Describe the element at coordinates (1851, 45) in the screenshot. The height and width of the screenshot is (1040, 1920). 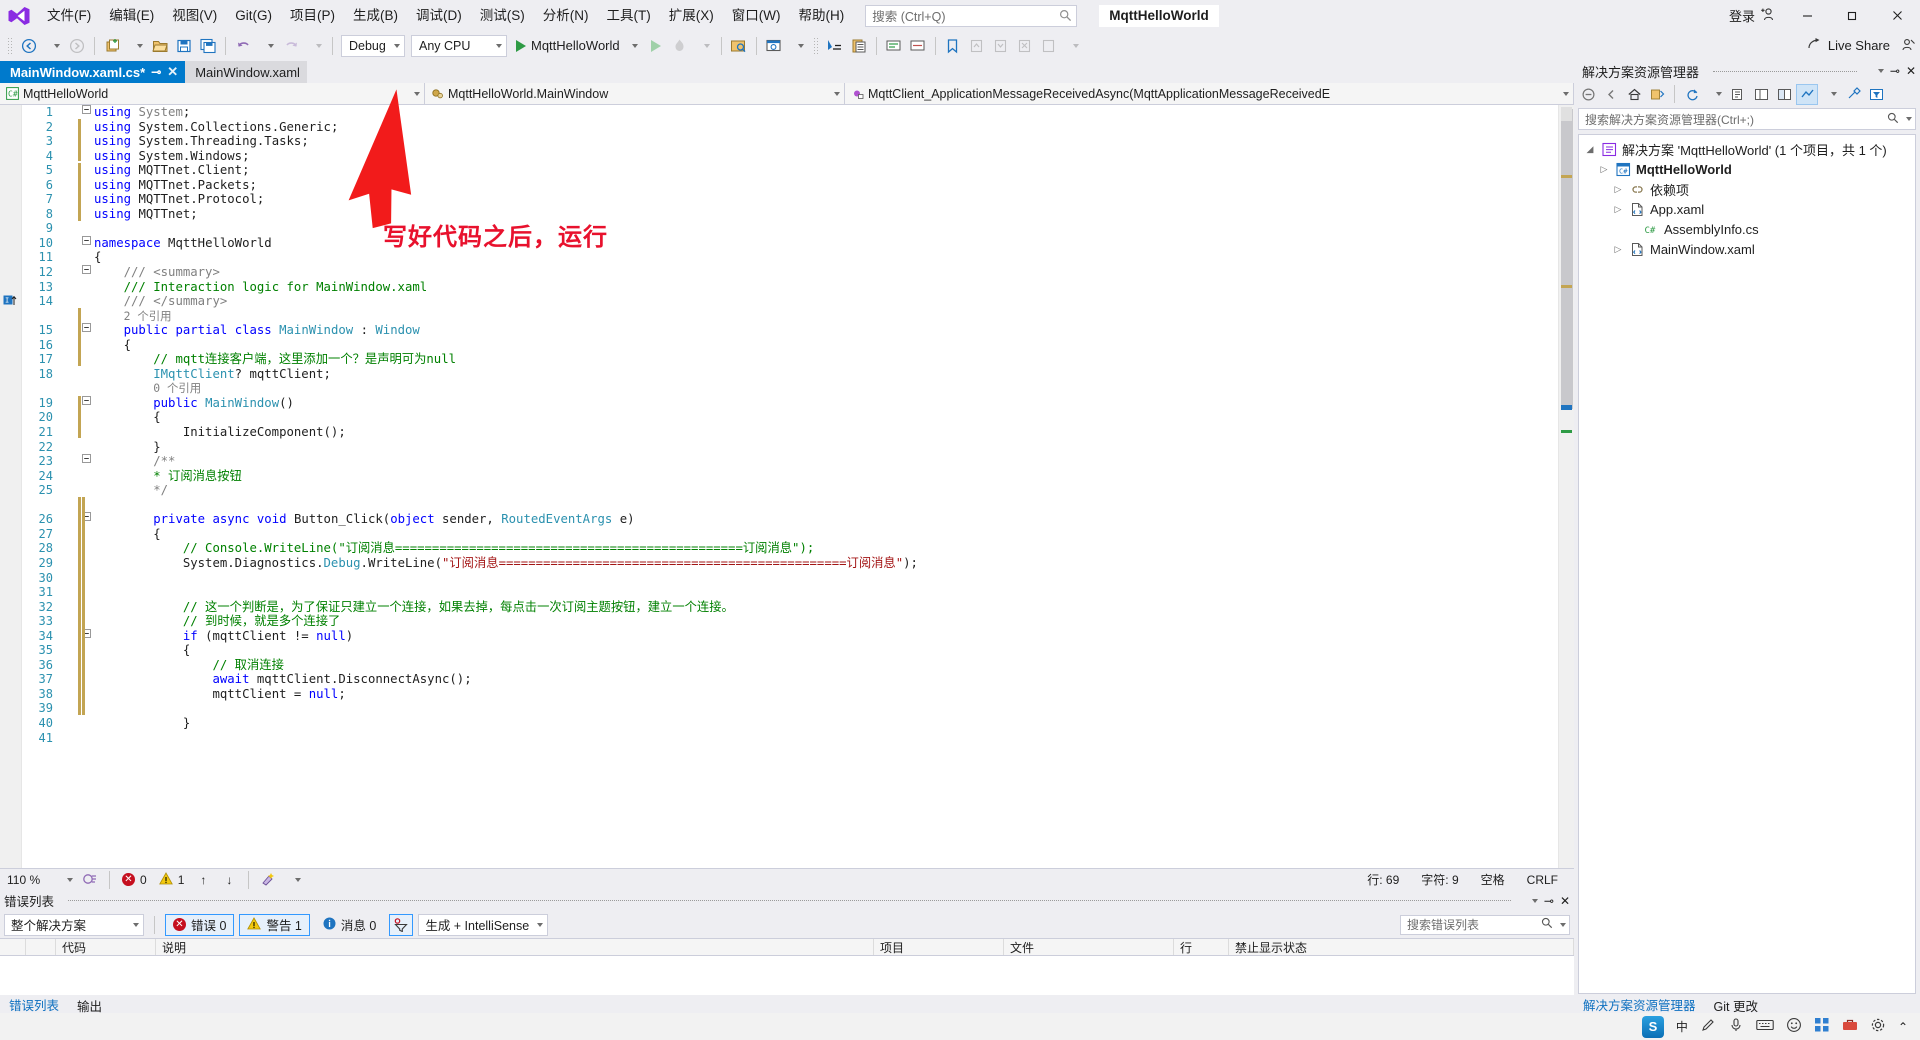
I see `live-share-button: Live Share` at that location.